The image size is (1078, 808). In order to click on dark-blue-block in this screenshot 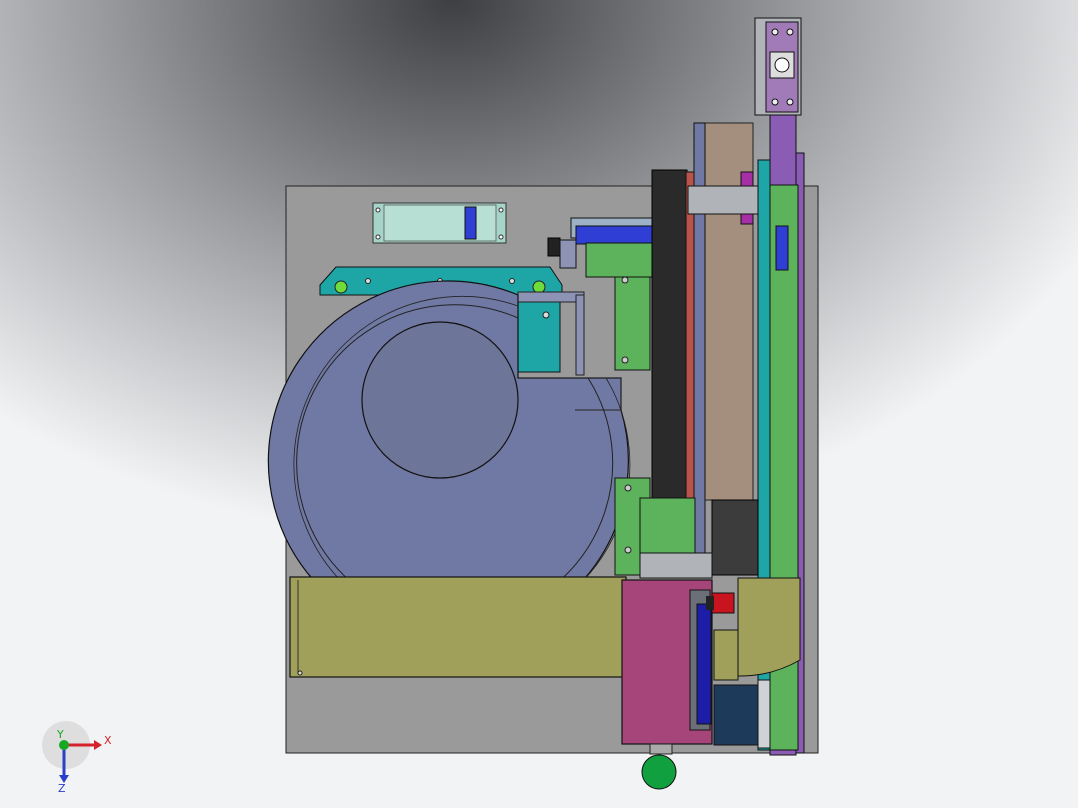, I will do `click(736, 715)`.